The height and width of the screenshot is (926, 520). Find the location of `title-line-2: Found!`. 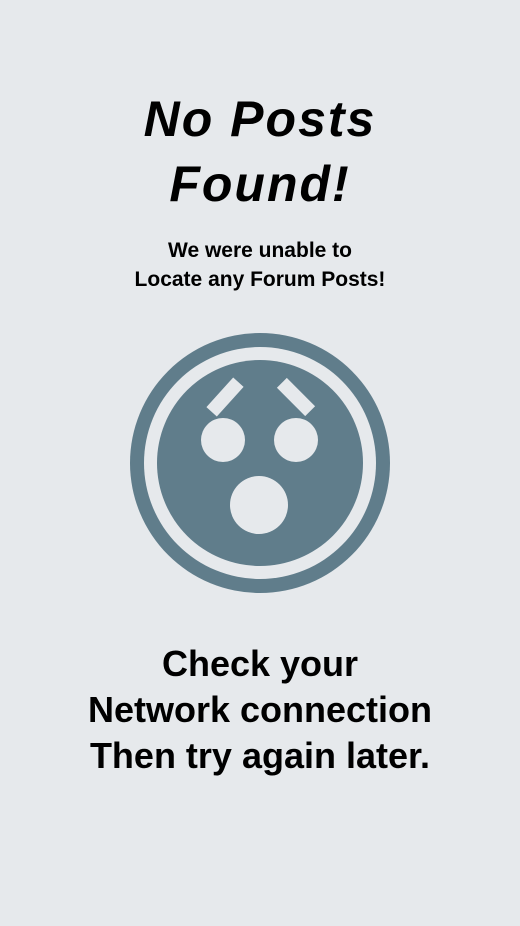

title-line-2: Found! is located at coordinates (260, 184).